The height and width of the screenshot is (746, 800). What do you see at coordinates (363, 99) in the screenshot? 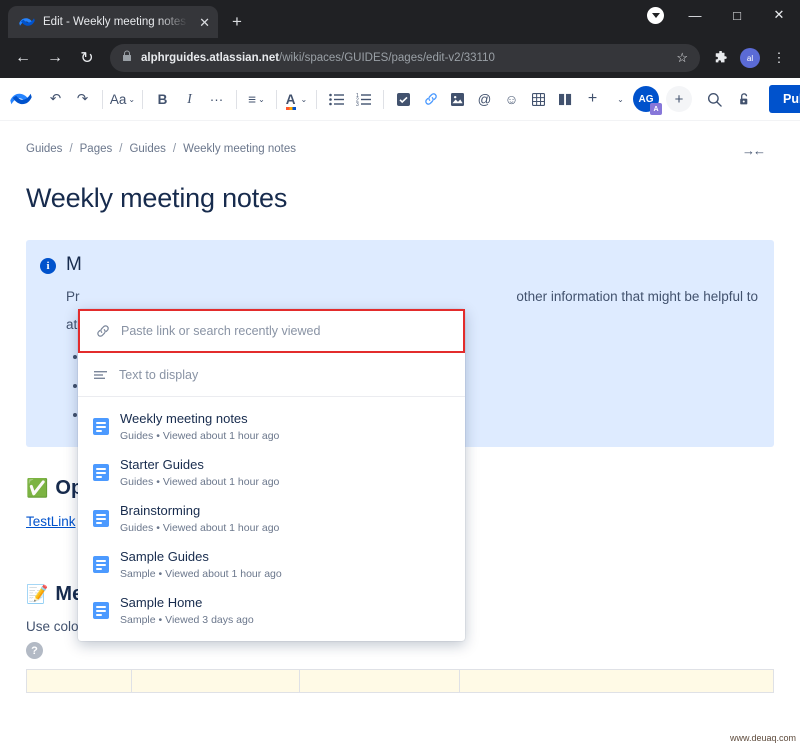
I see `numbered-list-button: 123` at bounding box center [363, 99].